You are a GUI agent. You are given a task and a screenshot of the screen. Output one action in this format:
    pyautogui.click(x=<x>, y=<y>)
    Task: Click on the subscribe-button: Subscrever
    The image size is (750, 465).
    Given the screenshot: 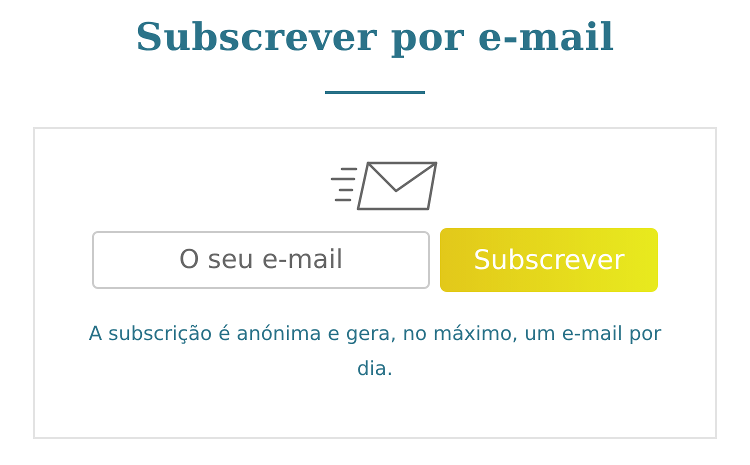 What is the action you would take?
    pyautogui.click(x=549, y=260)
    